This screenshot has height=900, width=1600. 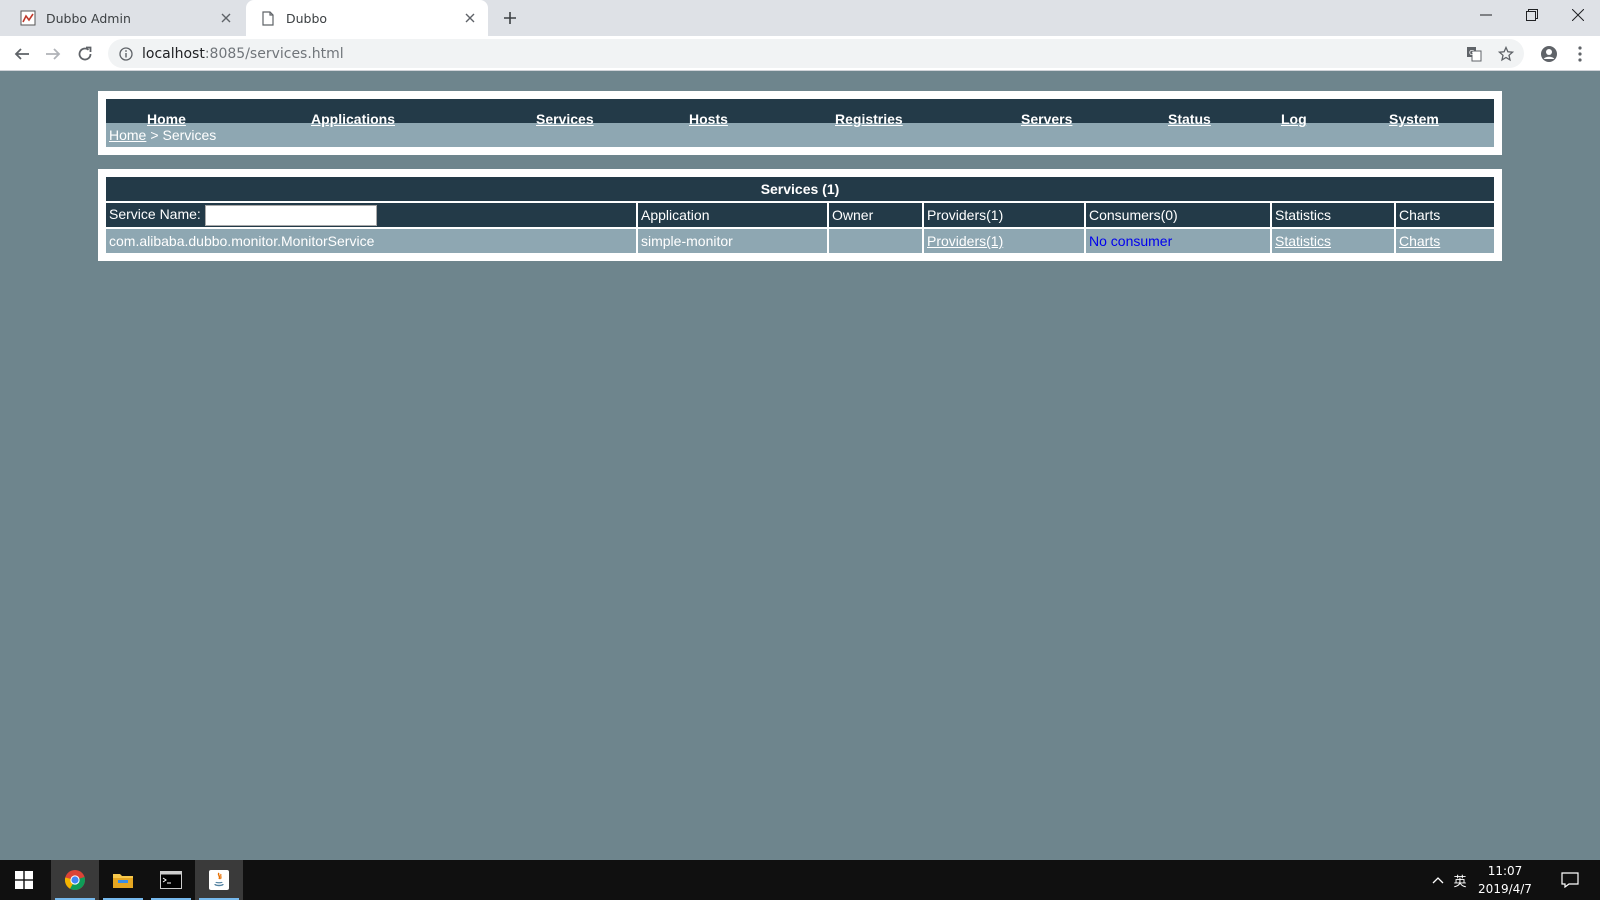 What do you see at coordinates (75, 880) in the screenshot?
I see `chrome-taskbar-icon` at bounding box center [75, 880].